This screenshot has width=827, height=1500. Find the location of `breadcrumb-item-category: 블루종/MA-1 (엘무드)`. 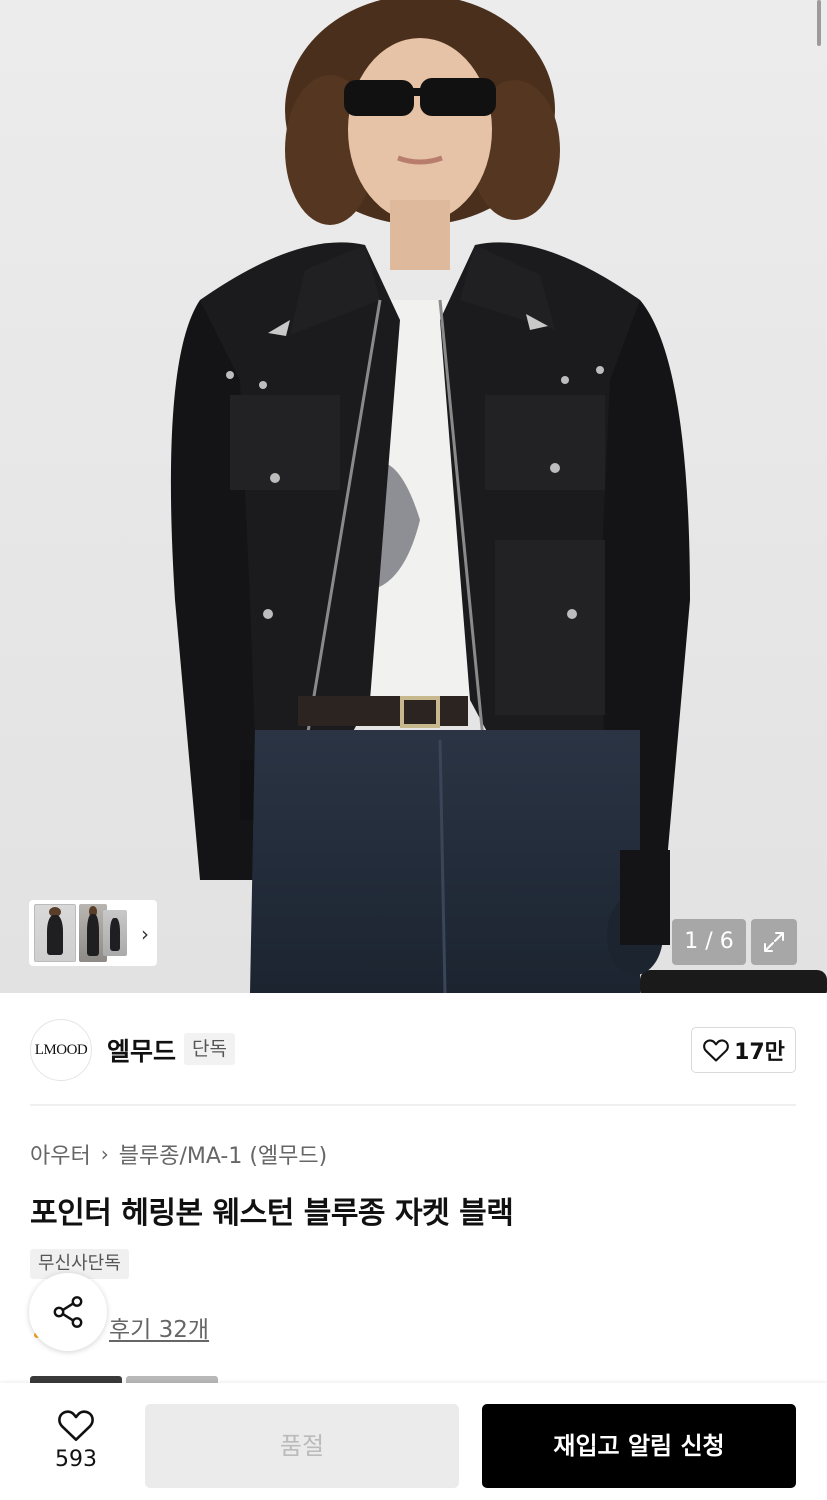

breadcrumb-item-category: 블루종/MA-1 (엘무드) is located at coordinates (223, 1154).